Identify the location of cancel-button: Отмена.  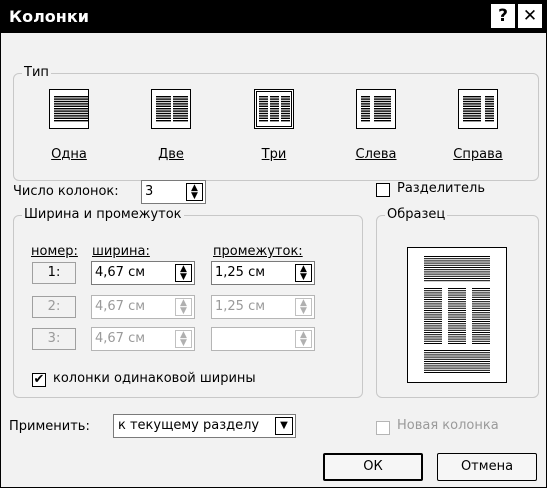
(487, 467).